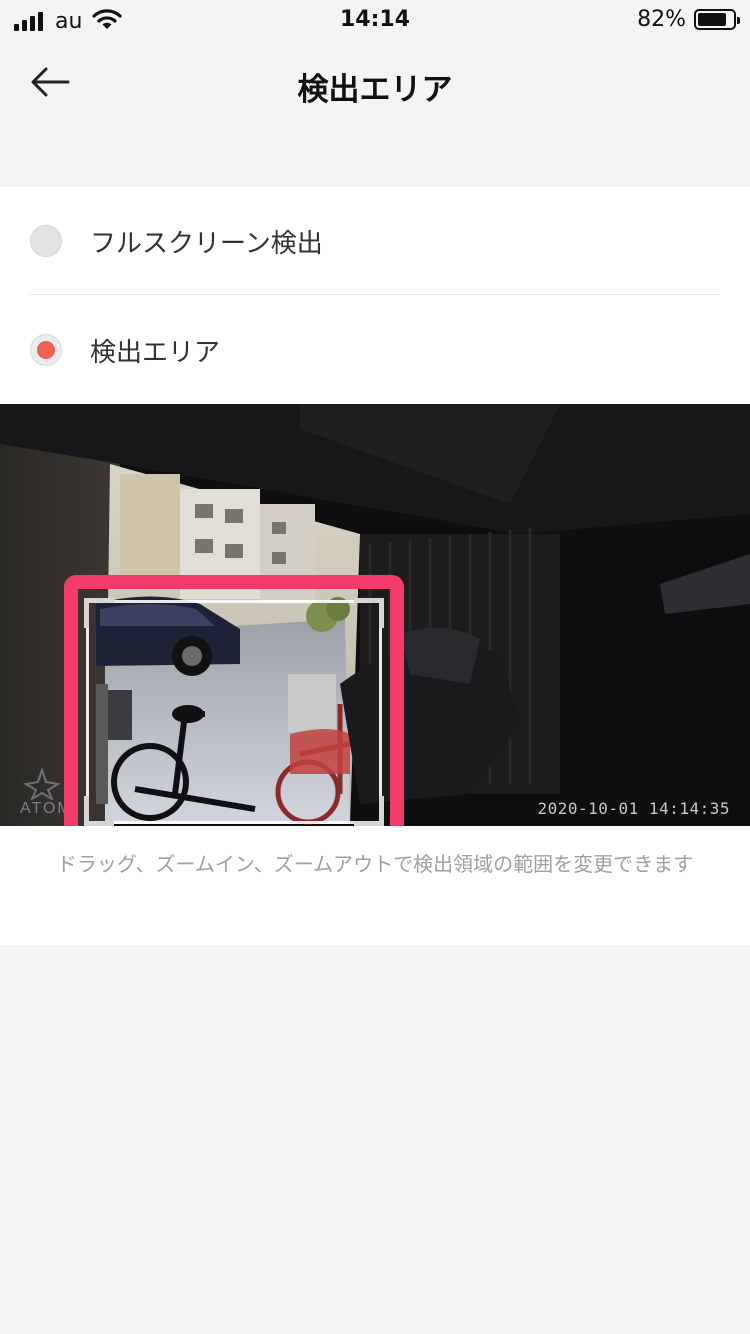  Describe the element at coordinates (633, 808) in the screenshot. I see `camera-timestamp: 2020-10-01 14:14:35` at that location.